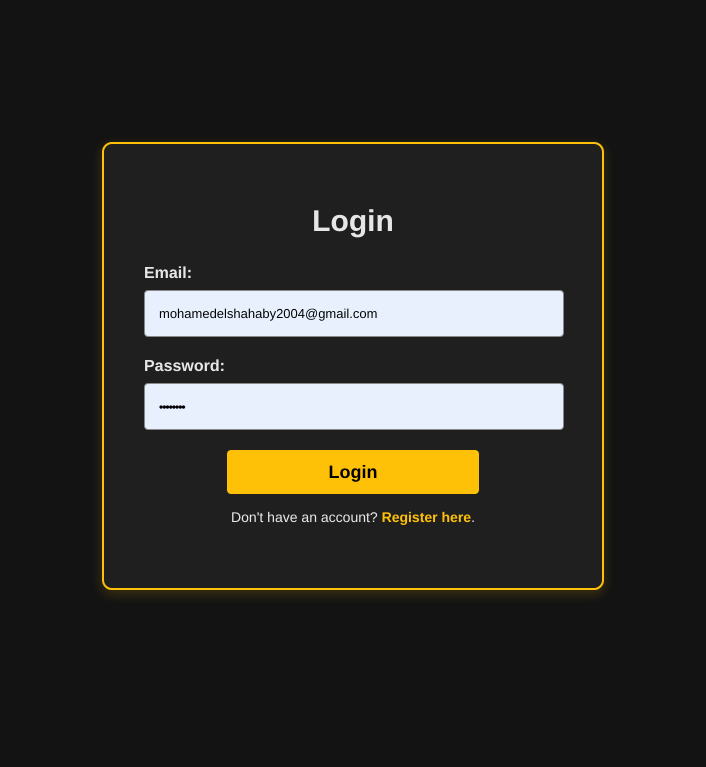 The height and width of the screenshot is (767, 706). I want to click on register-prompt: Don't have an account?, so click(304, 517).